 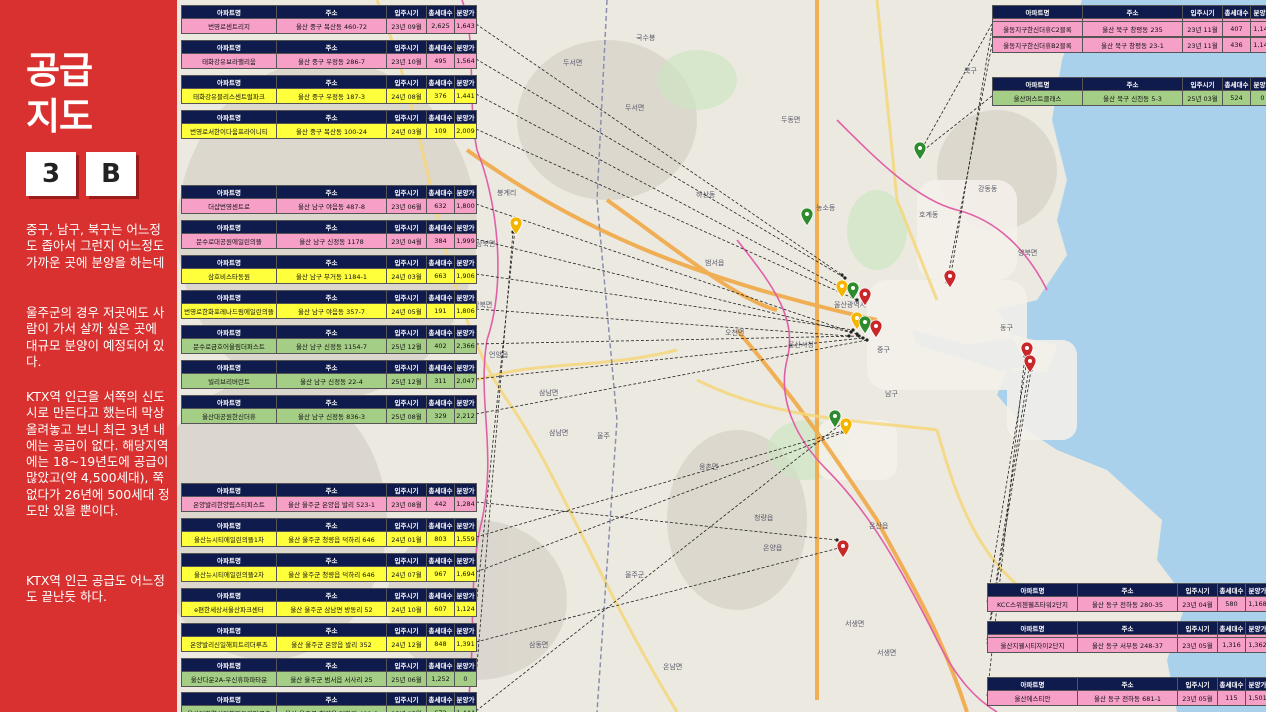 I want to click on cell-units: 2,625, so click(x=440, y=26).